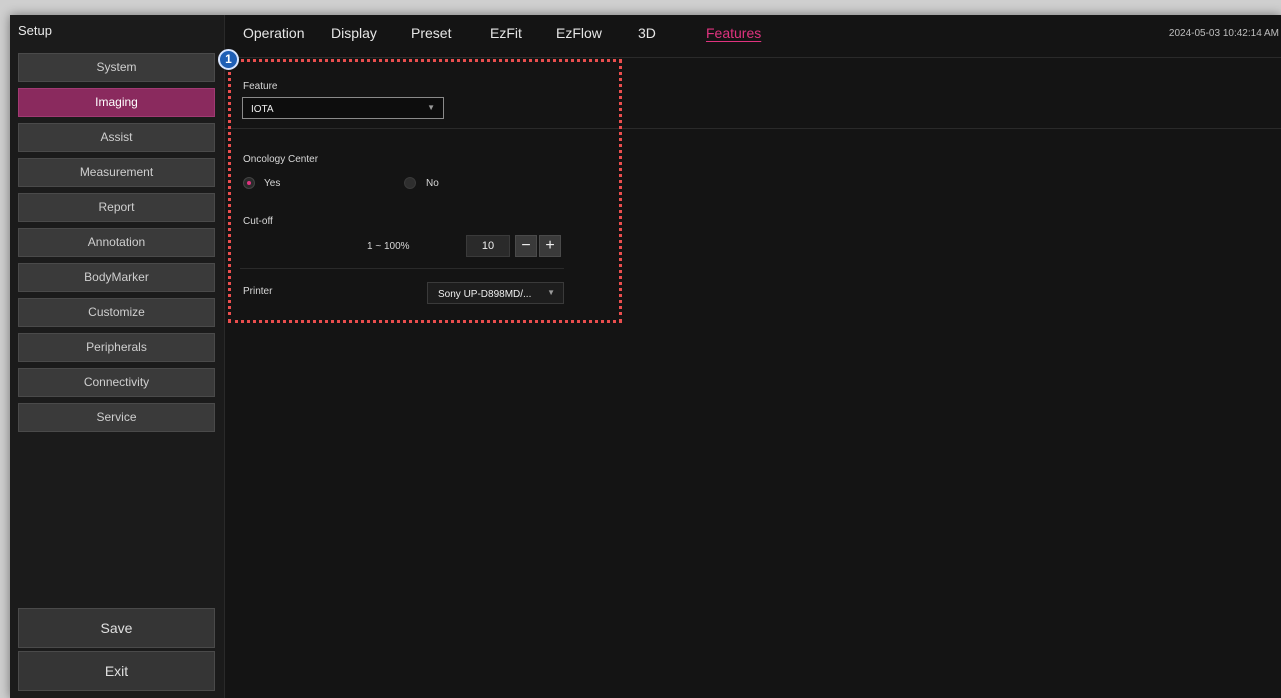 The image size is (1281, 698). I want to click on tab-ezfit: EzFit, so click(506, 33).